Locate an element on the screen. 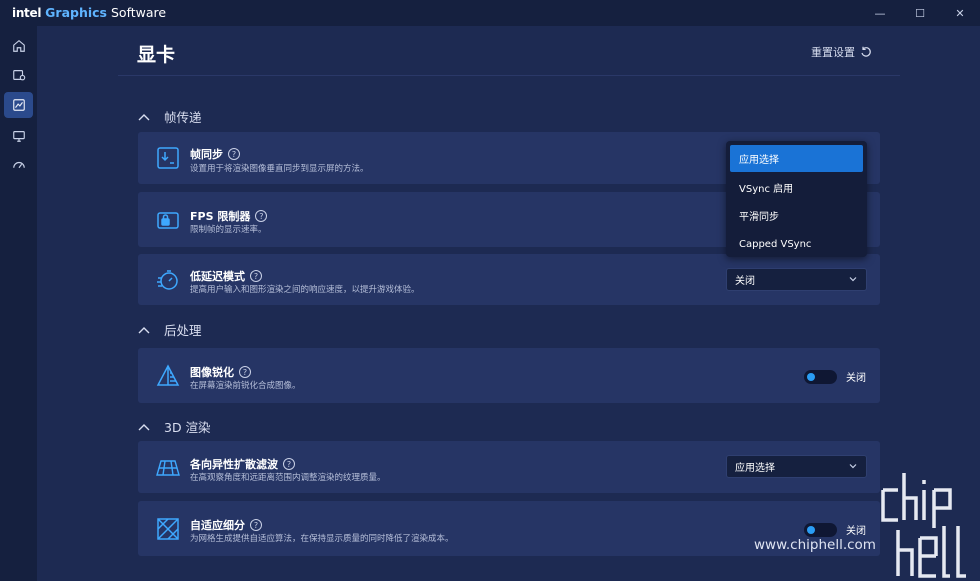  section-frame-delivery: 帧传递 is located at coordinates (170, 116).